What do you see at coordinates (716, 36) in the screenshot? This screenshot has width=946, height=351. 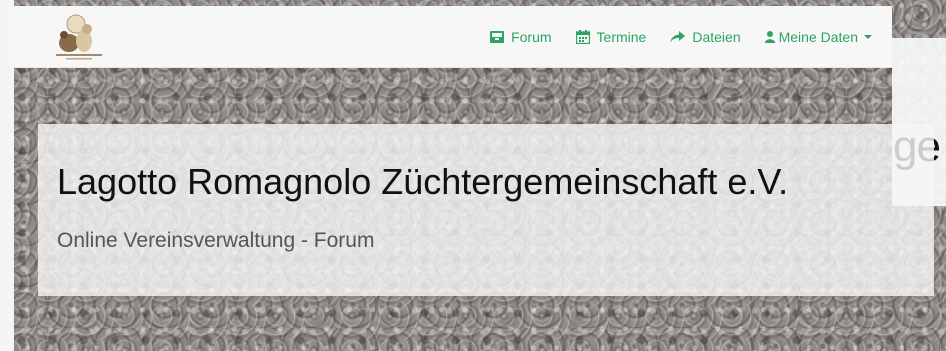 I see `nav-dateien-label: Dateien` at bounding box center [716, 36].